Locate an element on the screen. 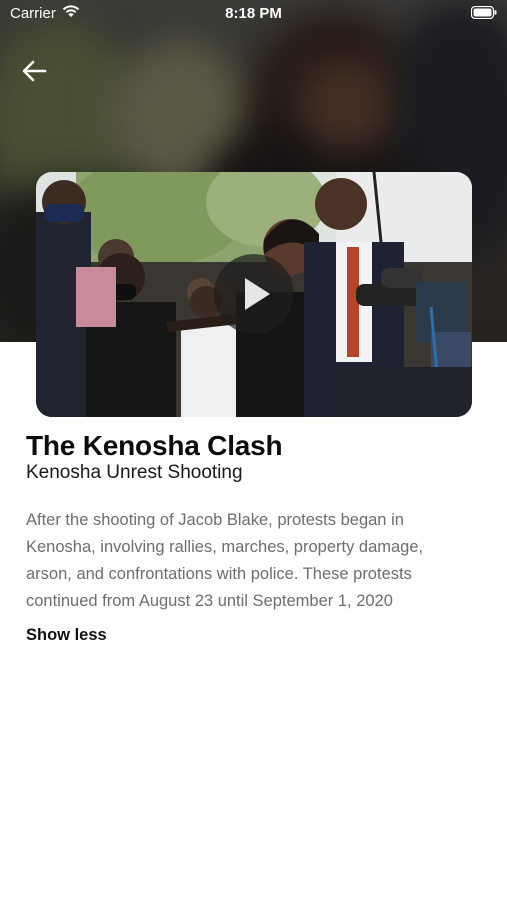 This screenshot has height=900, width=507. back-button is located at coordinates (35, 71).